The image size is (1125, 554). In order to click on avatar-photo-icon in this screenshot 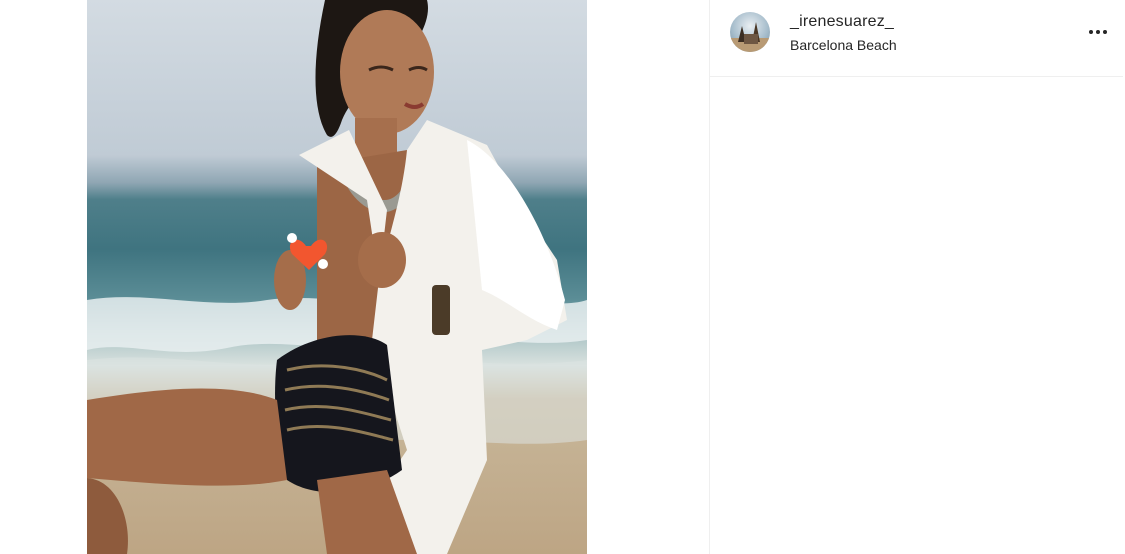, I will do `click(750, 37)`.